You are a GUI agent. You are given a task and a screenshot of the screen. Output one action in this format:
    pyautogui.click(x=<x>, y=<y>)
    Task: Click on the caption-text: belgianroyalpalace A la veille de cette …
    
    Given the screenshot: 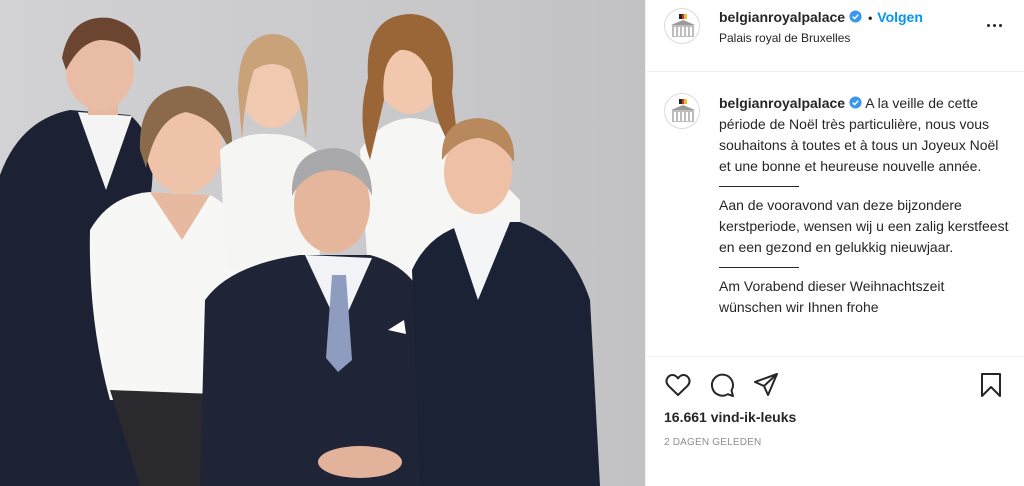 What is the action you would take?
    pyautogui.click(x=864, y=205)
    